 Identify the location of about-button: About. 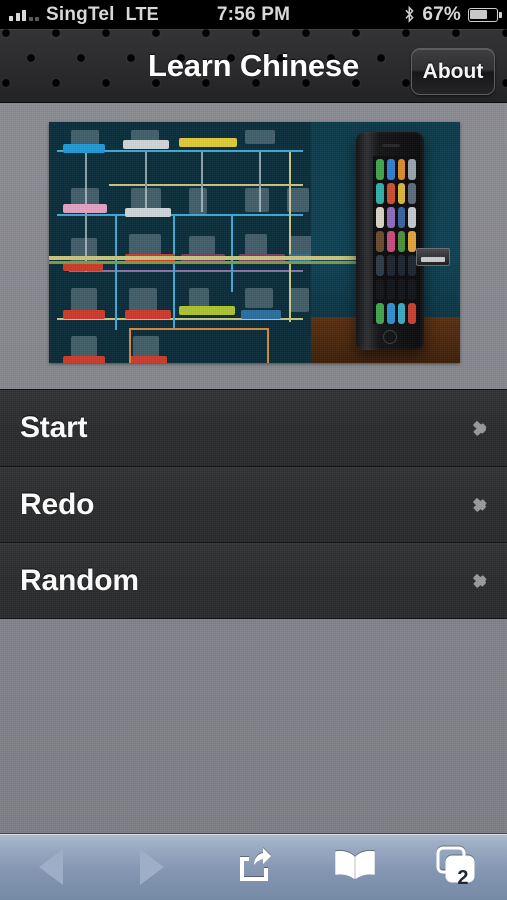
(453, 71).